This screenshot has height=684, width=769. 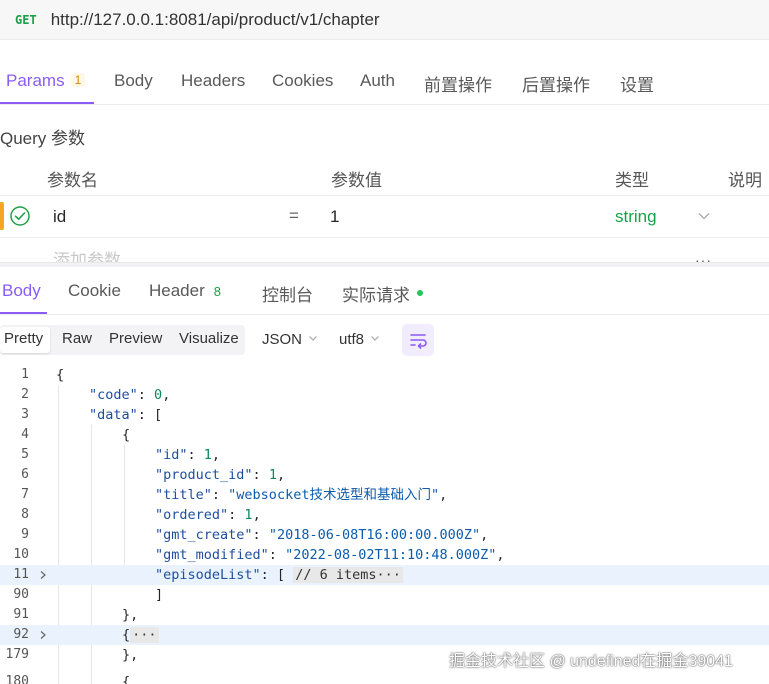 What do you see at coordinates (2, 216) in the screenshot?
I see `row-drag-handle` at bounding box center [2, 216].